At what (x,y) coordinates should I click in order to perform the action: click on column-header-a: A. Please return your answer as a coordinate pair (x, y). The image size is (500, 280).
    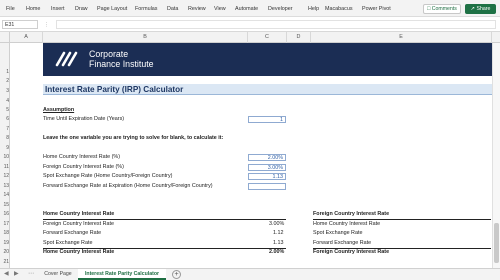
    Looking at the image, I should click on (26, 37).